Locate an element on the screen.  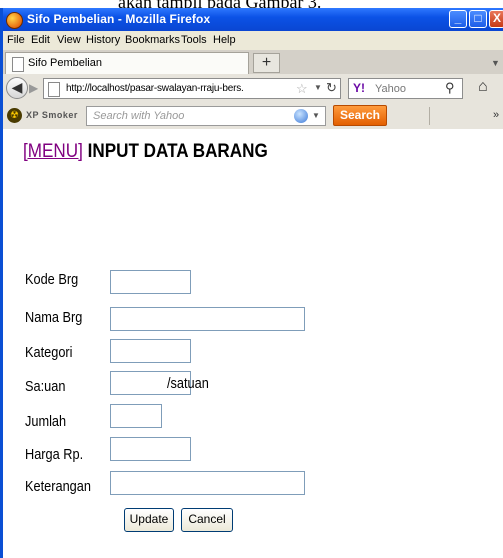
harga-label: Harga Rp. is located at coordinates (54, 454).